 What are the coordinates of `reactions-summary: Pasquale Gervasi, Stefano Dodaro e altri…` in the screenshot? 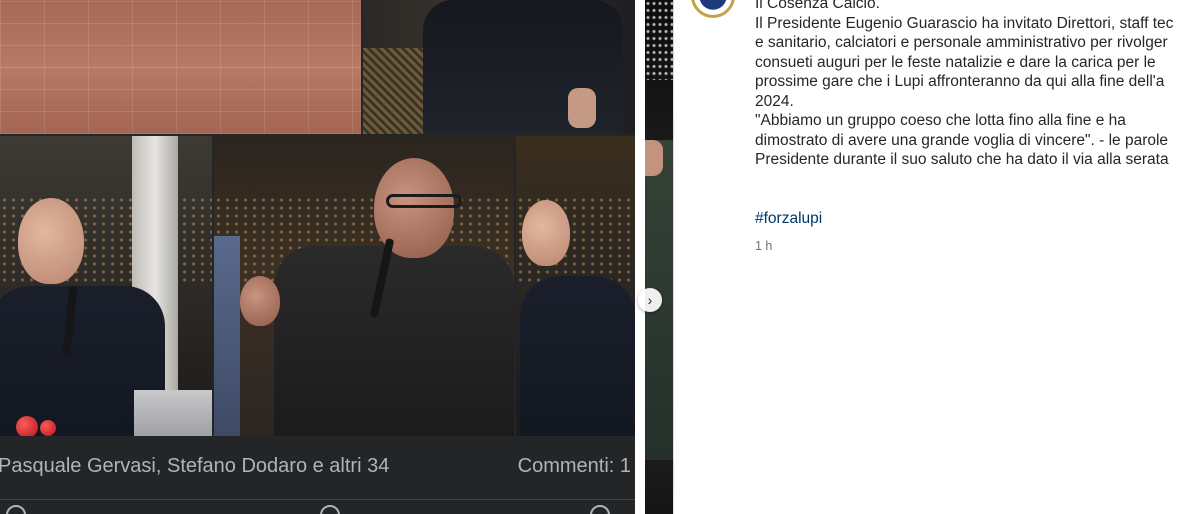 It's located at (194, 466).